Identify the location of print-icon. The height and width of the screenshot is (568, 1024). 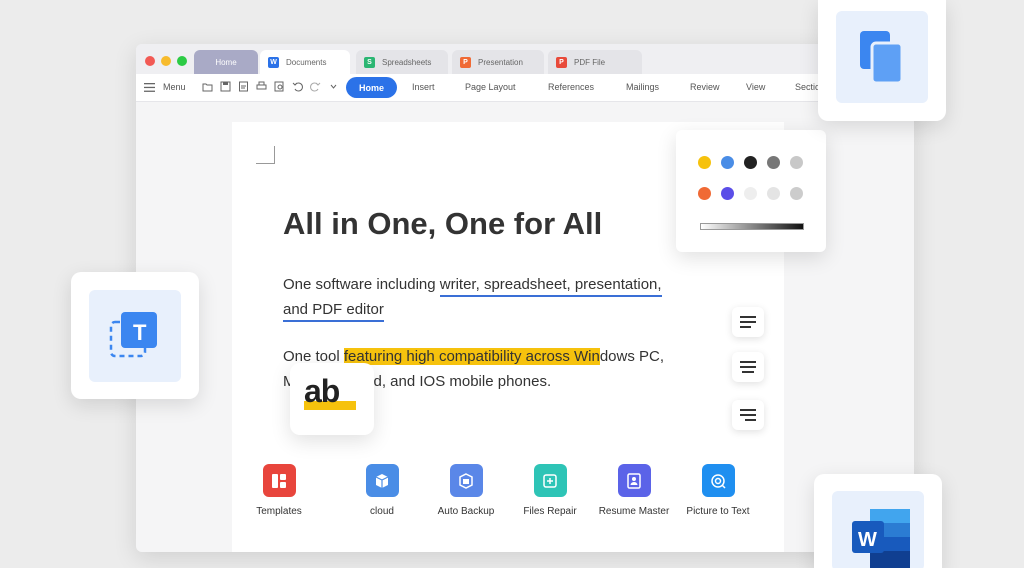
(261, 86).